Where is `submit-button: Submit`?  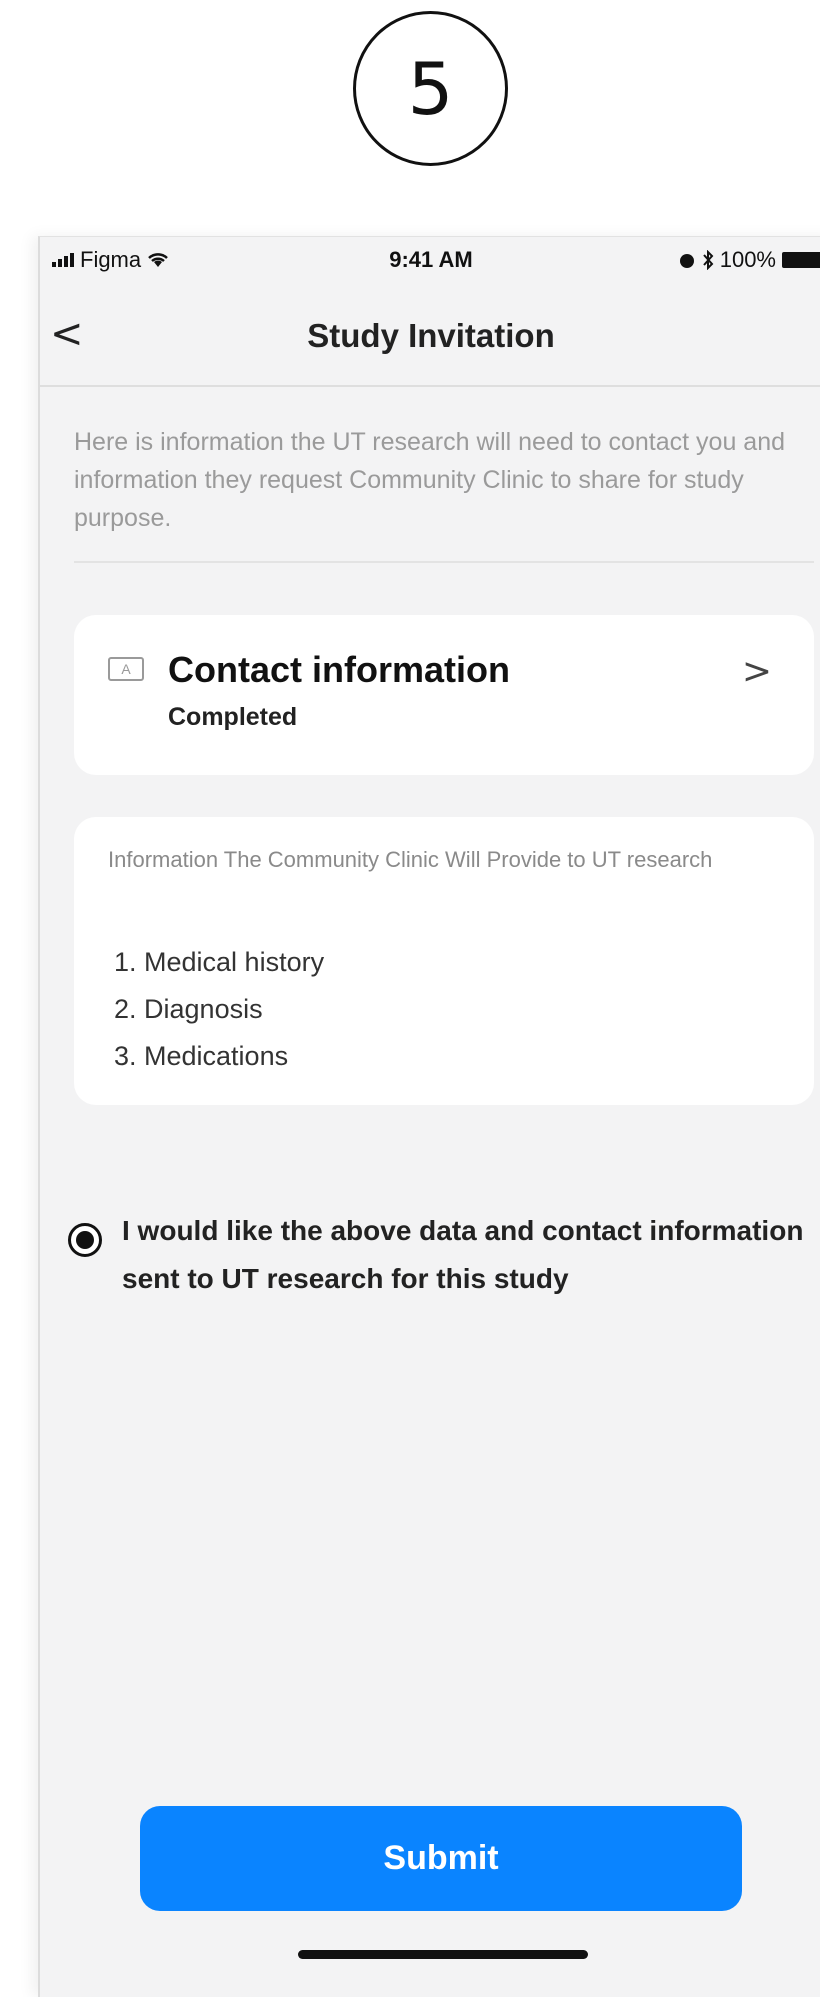 submit-button: Submit is located at coordinates (441, 1858).